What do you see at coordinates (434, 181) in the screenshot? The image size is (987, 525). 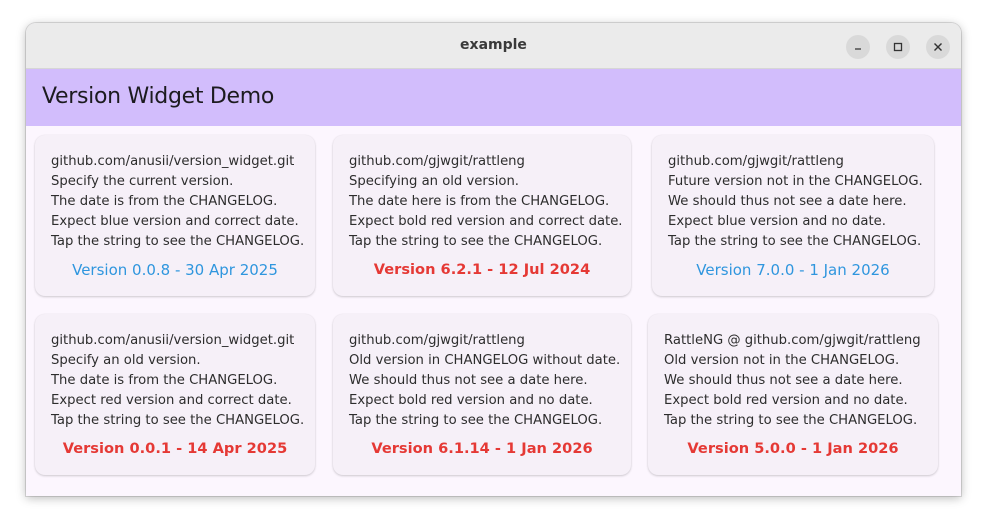 I see `card-line: Specifying an old version.` at bounding box center [434, 181].